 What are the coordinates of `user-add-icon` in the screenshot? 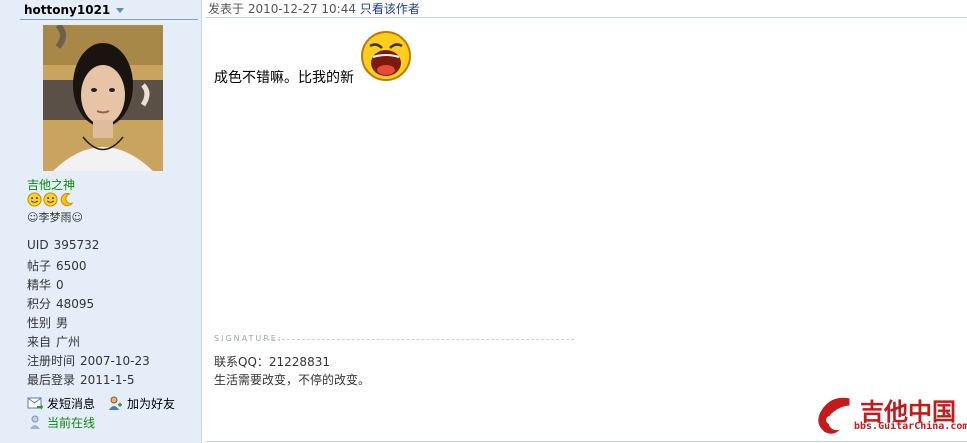 It's located at (115, 403).